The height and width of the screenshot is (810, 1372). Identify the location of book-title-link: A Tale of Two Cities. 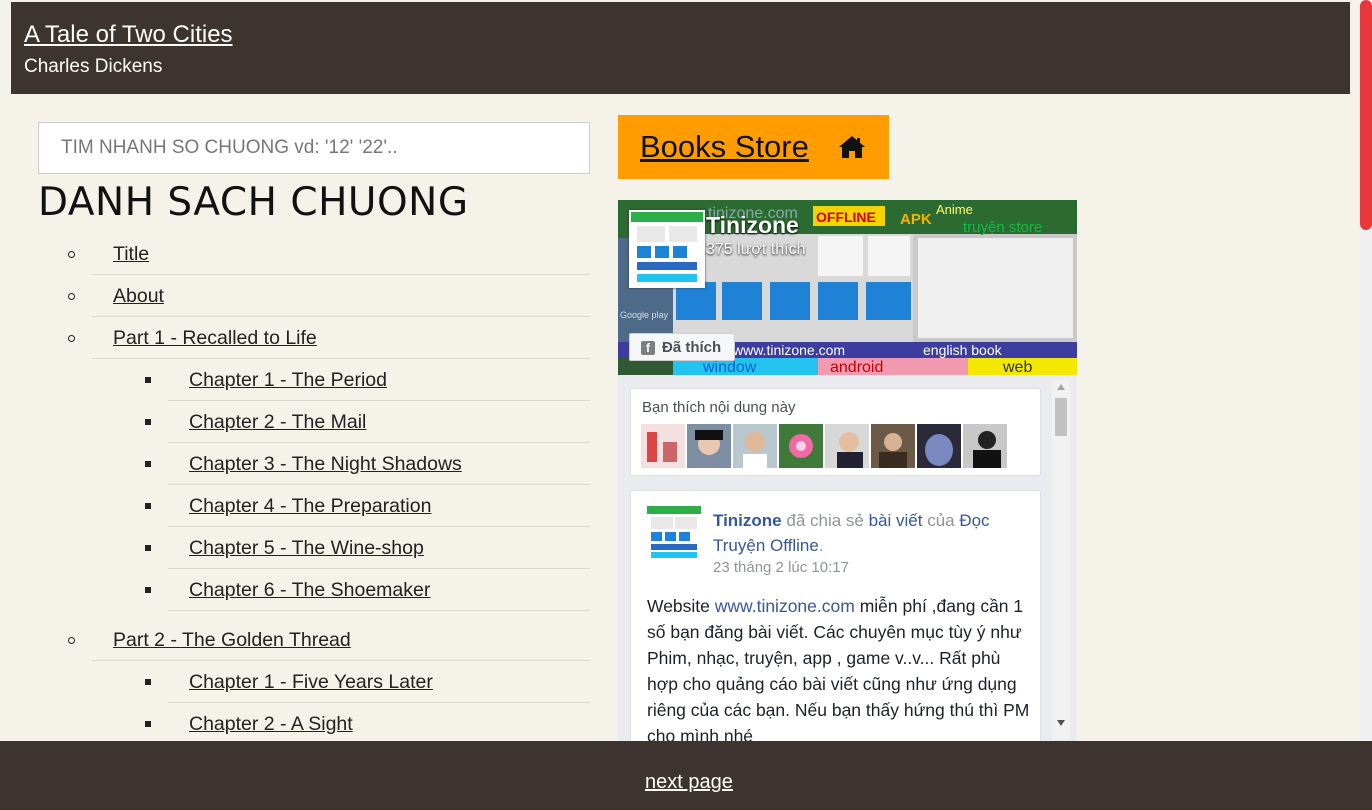
(128, 35).